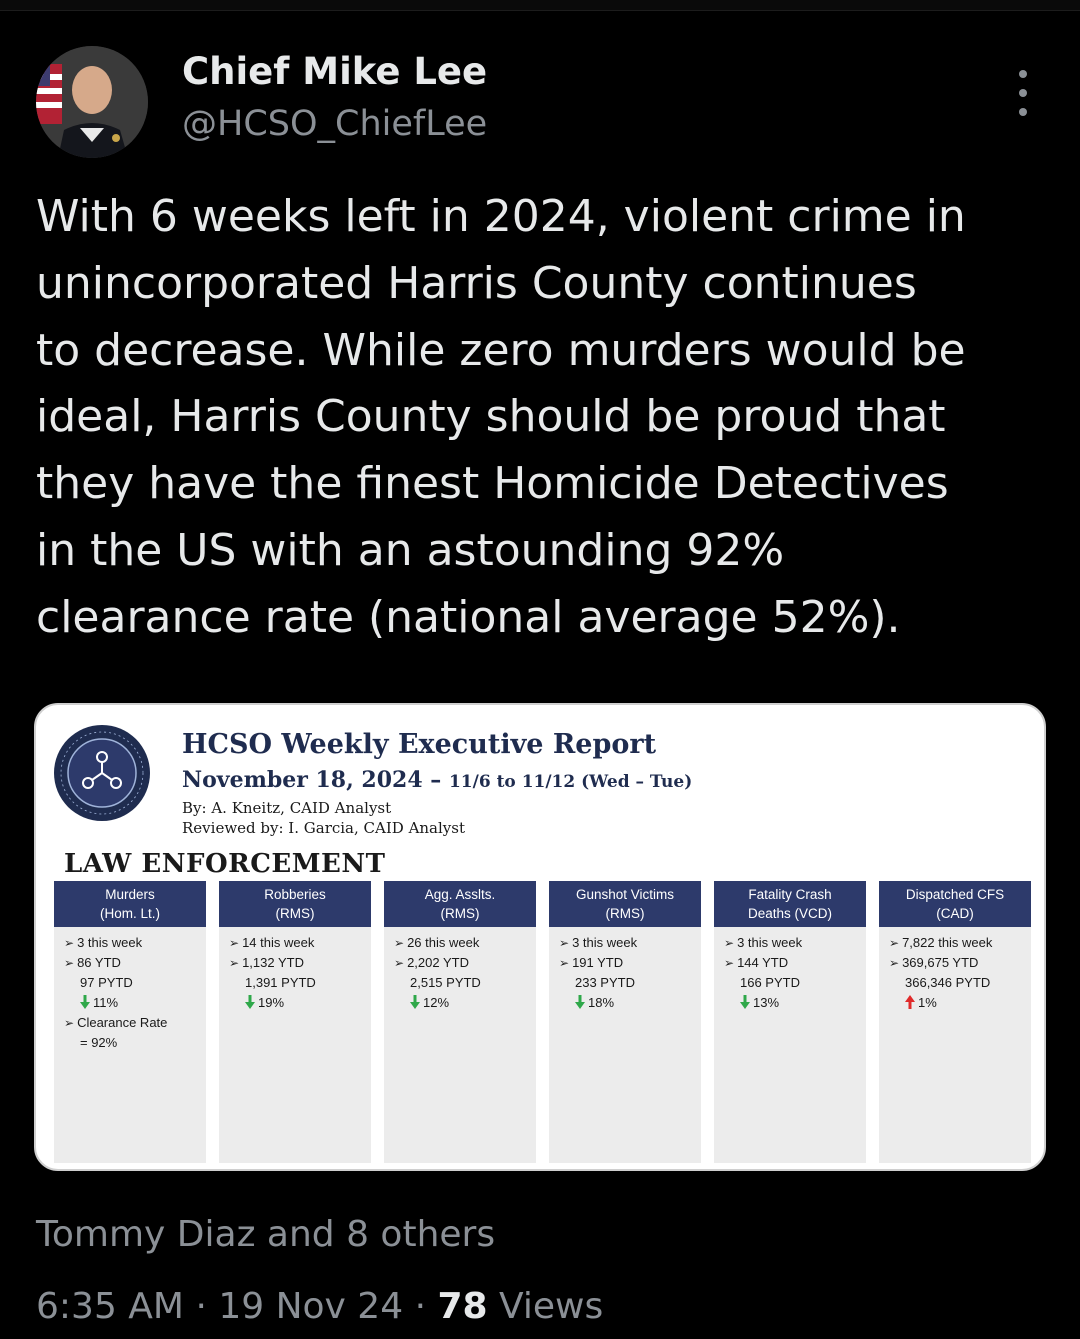 Image resolution: width=1080 pixels, height=1339 pixels. What do you see at coordinates (460, 894) in the screenshot?
I see `column-header-line1: Agg. Asslts.` at bounding box center [460, 894].